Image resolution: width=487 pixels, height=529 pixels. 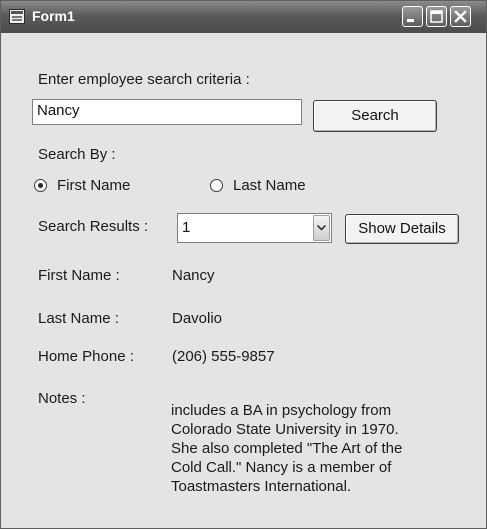 I want to click on first-name-radio, so click(x=40, y=185).